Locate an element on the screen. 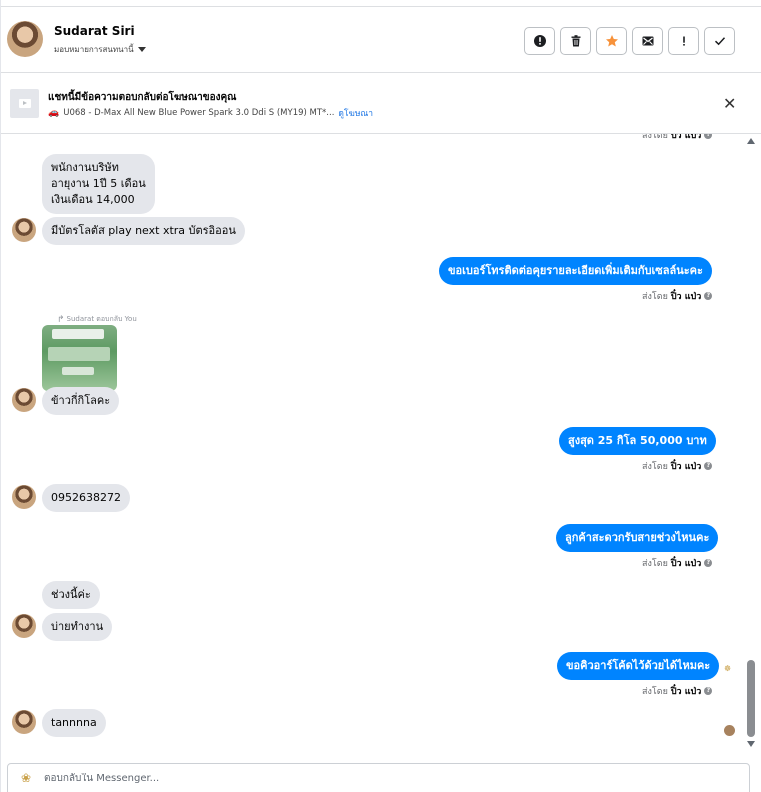 This screenshot has width=761, height=792. star-button is located at coordinates (611, 41).